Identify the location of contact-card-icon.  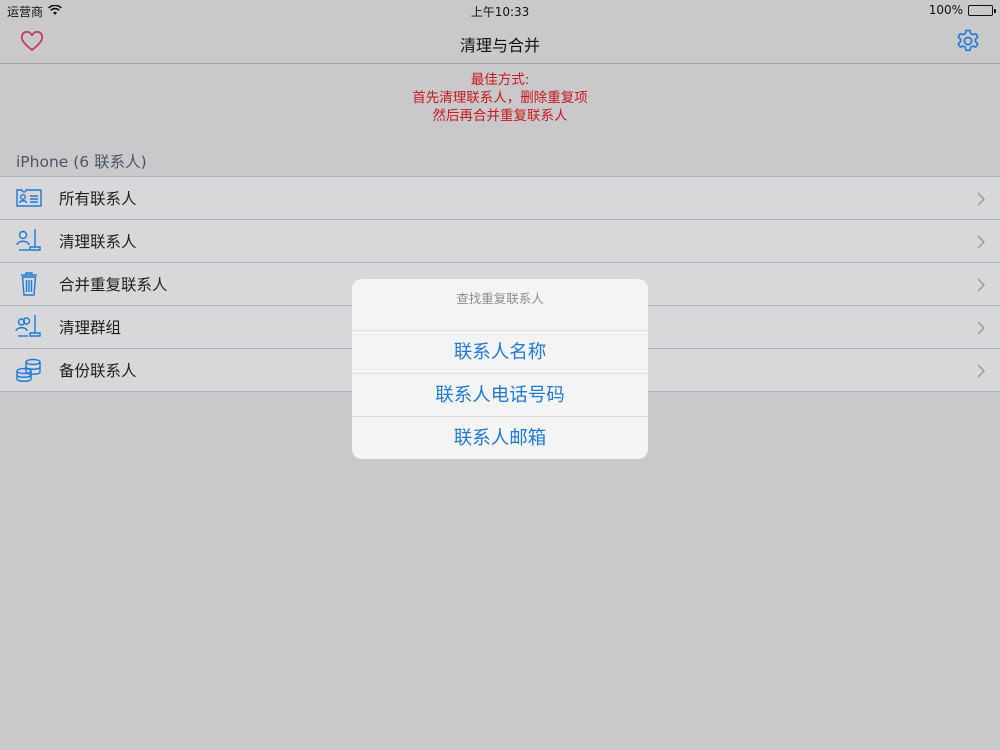
(29, 198).